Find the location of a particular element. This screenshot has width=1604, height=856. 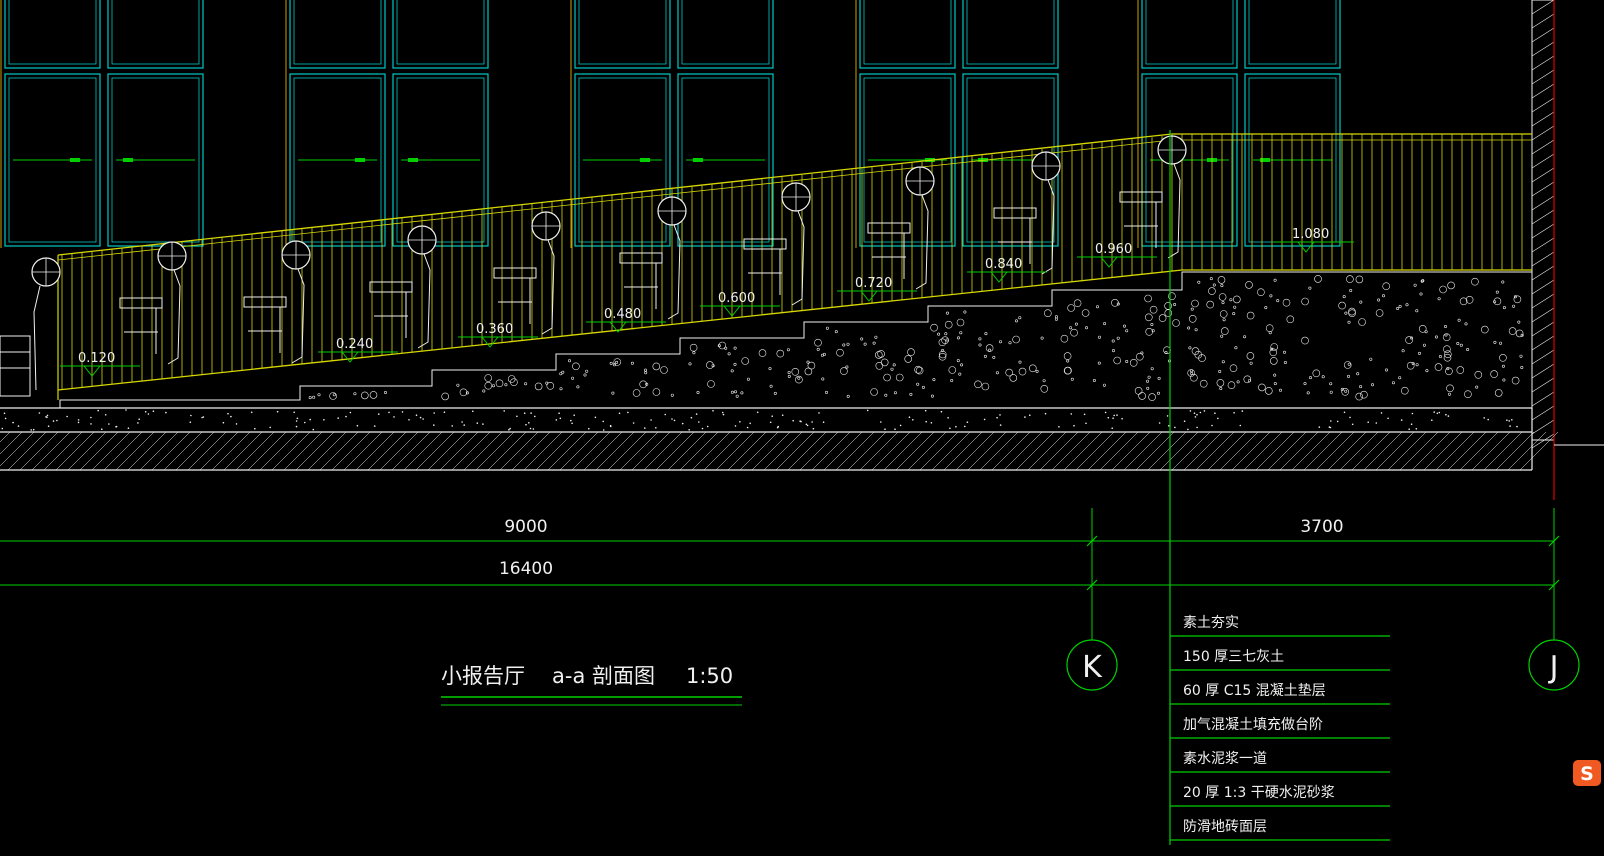

elevation-value: 1.080 is located at coordinates (1310, 234).